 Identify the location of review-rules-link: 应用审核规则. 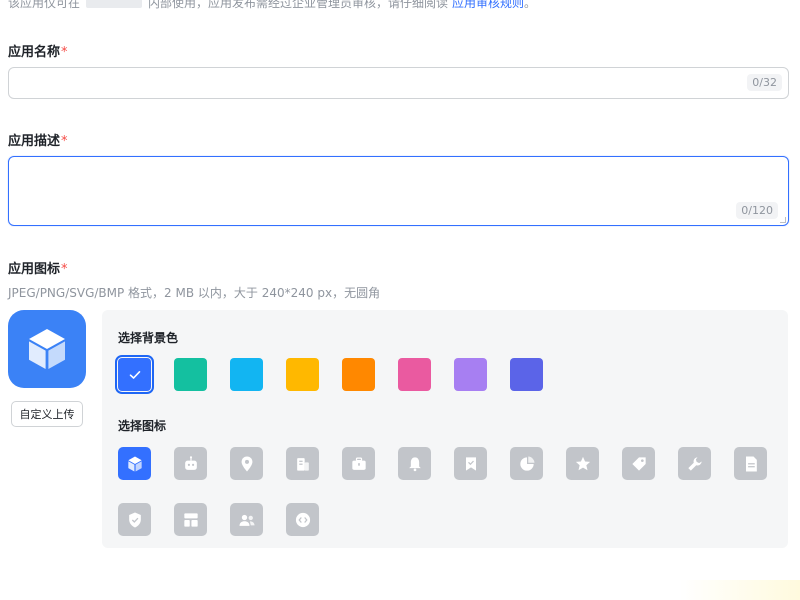
(488, 5).